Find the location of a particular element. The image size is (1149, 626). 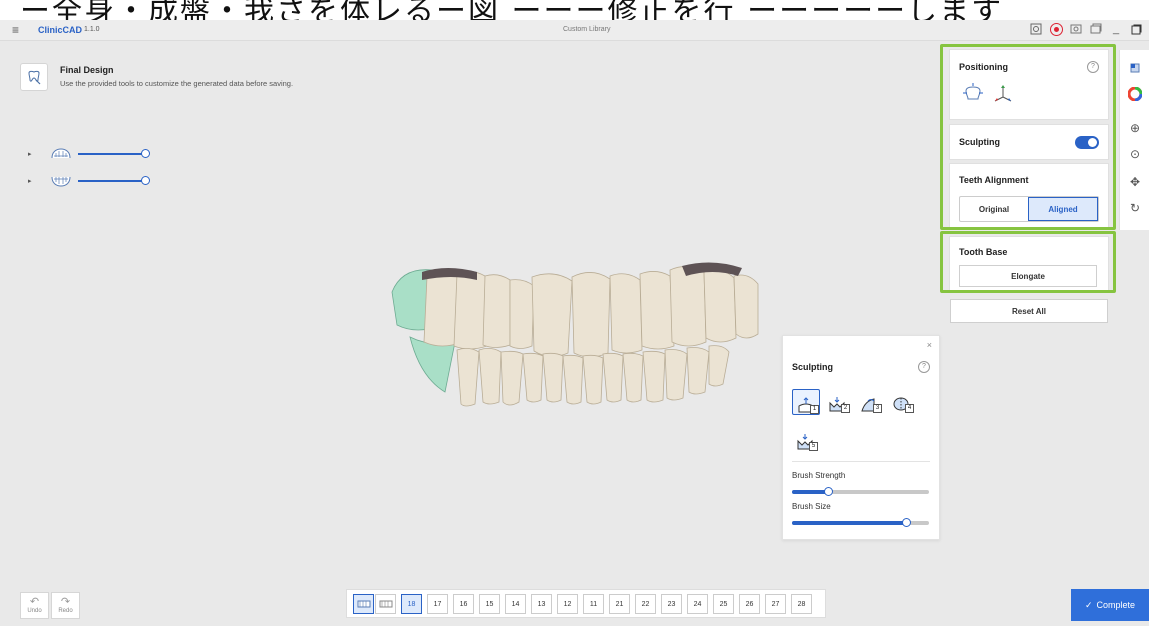

sculpting-panel: Sculpting is located at coordinates (1029, 142).